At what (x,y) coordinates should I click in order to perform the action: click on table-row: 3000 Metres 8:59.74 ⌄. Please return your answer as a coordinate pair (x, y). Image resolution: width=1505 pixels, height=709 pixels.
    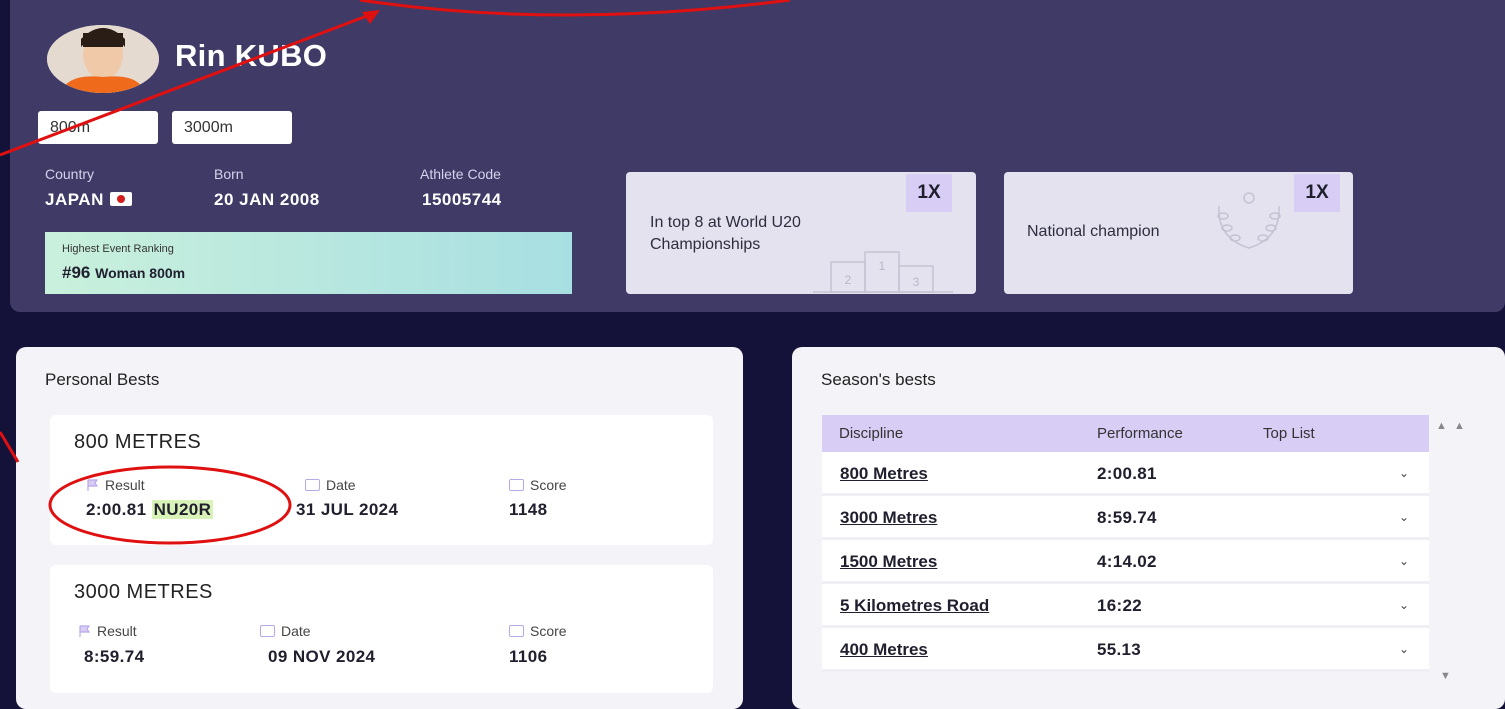
    Looking at the image, I should click on (1125, 518).